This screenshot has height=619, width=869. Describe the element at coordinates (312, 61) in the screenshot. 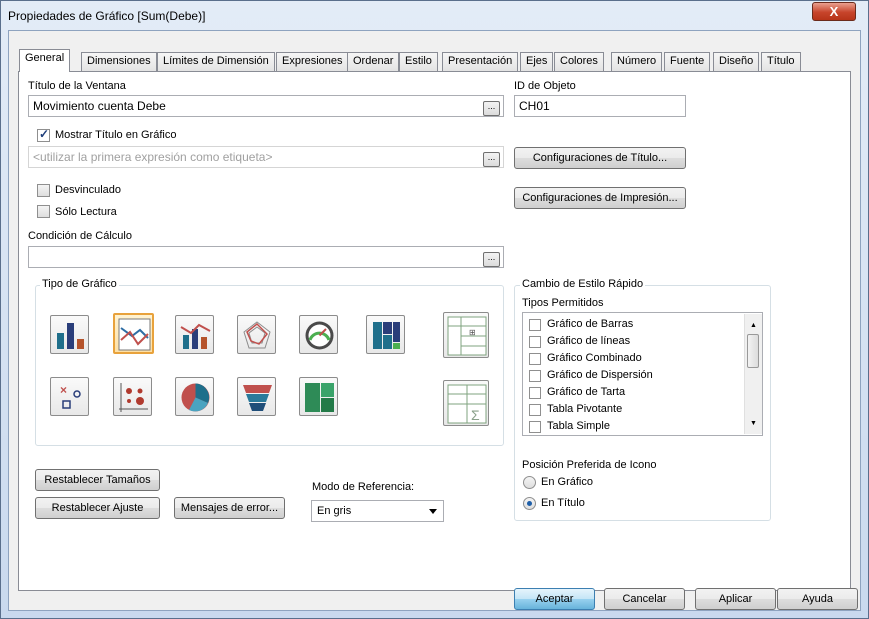

I see `tab-expresiones: Expresiones` at that location.